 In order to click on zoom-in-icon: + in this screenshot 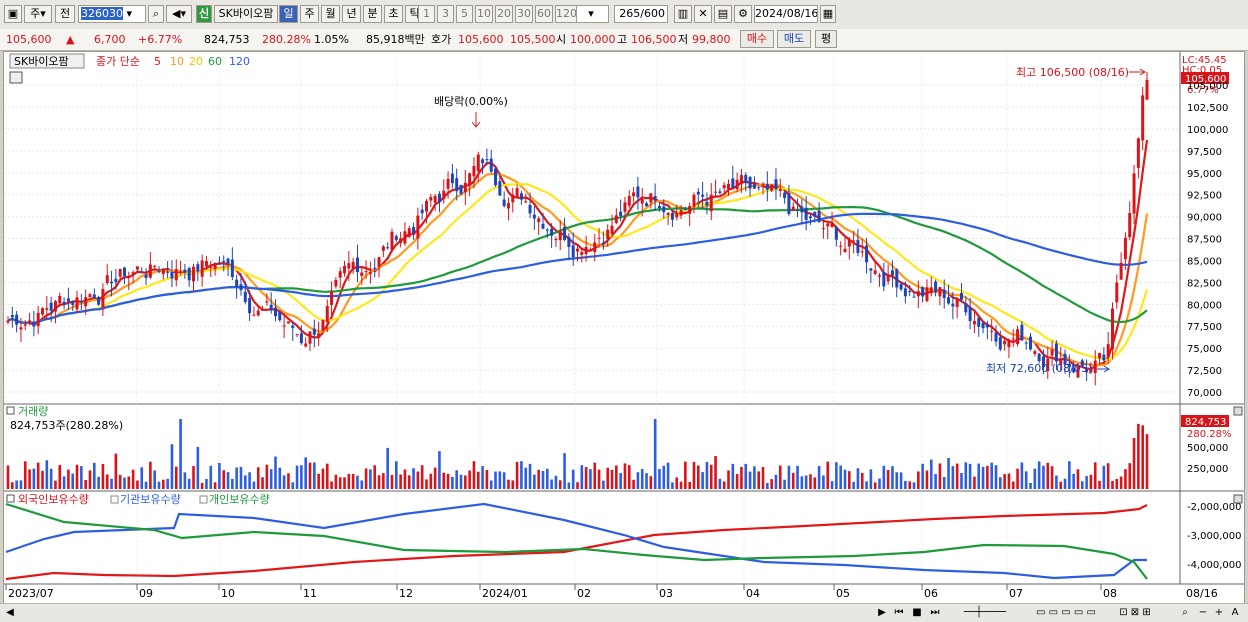, I will do `click(1219, 613)`.